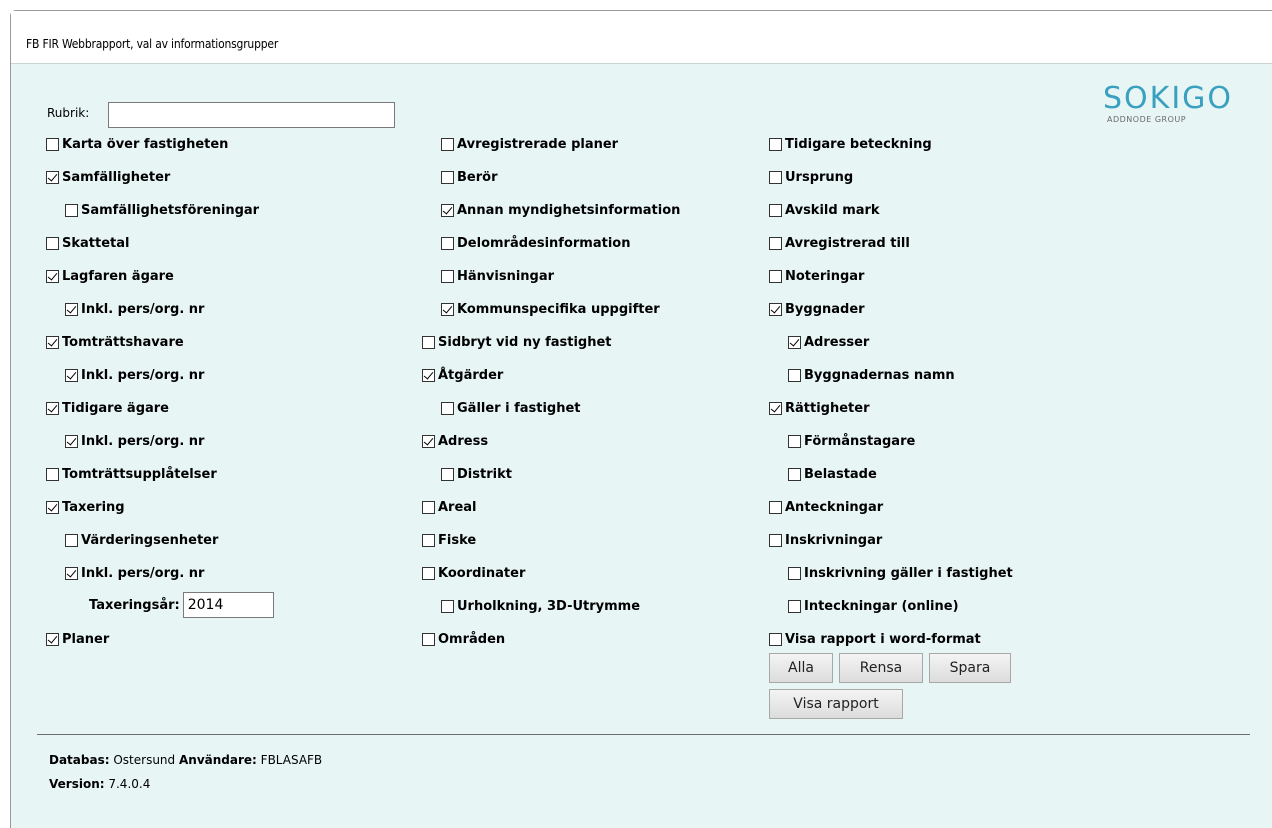 This screenshot has height=828, width=1272. What do you see at coordinates (873, 606) in the screenshot?
I see `option-col3-14: Inteckningar (online)` at bounding box center [873, 606].